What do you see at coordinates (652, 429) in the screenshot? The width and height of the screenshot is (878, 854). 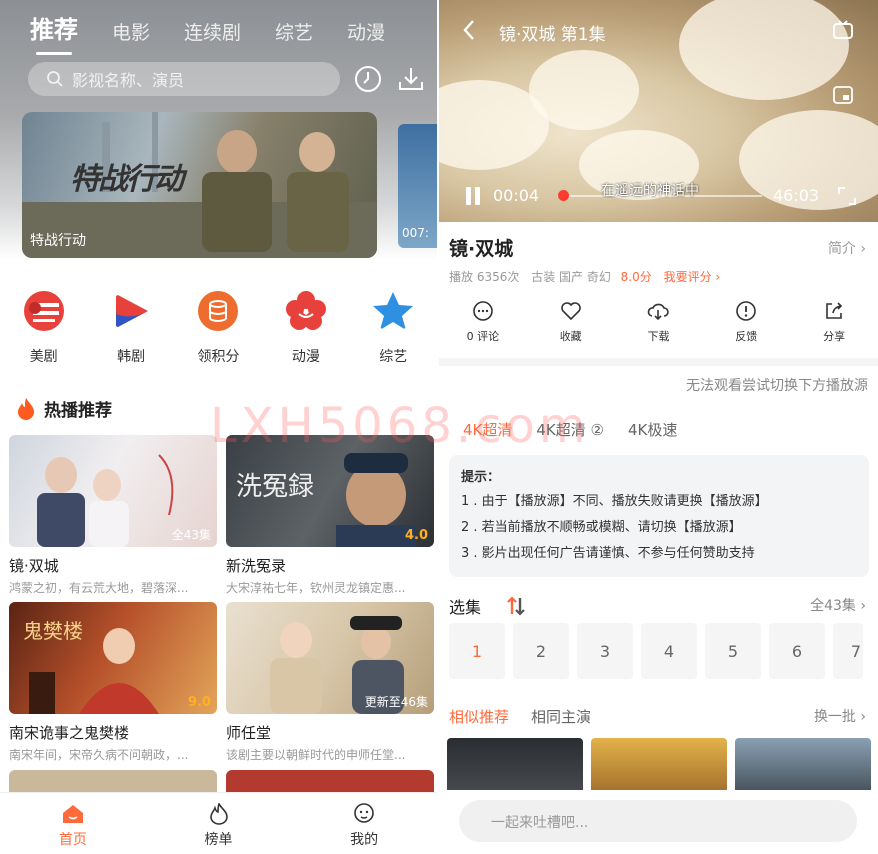 I see `source-tab-3: 4K极速` at bounding box center [652, 429].